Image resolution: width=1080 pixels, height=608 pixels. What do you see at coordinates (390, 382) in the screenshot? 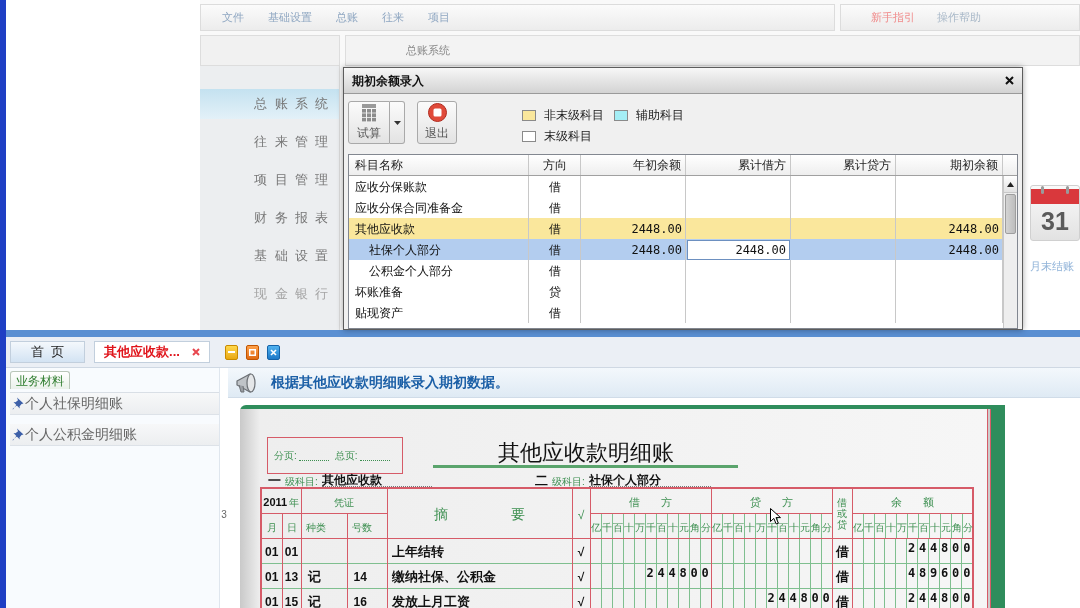
I see `instruction-text: 根据其他应收款明细账录入期初数据。` at bounding box center [390, 382].